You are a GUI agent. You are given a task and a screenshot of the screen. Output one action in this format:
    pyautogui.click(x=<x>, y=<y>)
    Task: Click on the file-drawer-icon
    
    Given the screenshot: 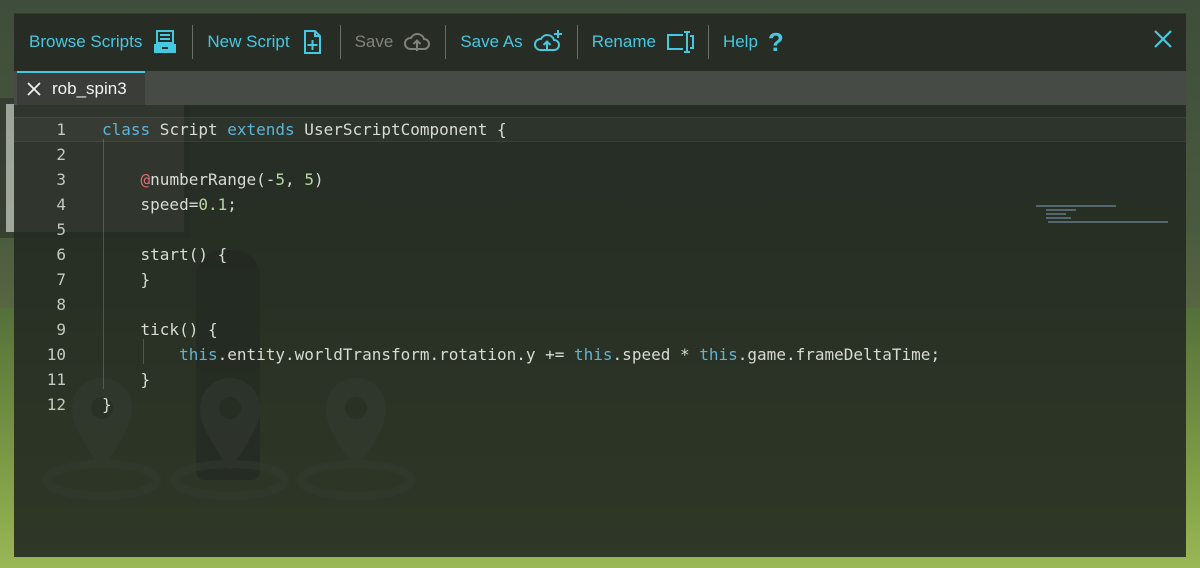 What is the action you would take?
    pyautogui.click(x=165, y=41)
    